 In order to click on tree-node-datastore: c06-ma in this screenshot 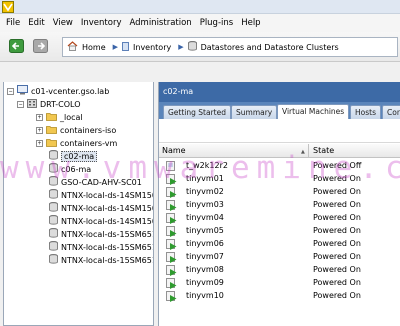, I will do `click(70, 169)`.